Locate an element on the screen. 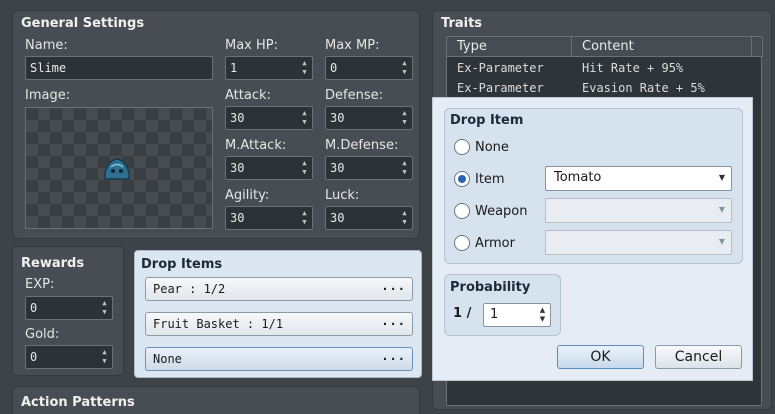 The width and height of the screenshot is (775, 414). ok-button: OK is located at coordinates (600, 357).